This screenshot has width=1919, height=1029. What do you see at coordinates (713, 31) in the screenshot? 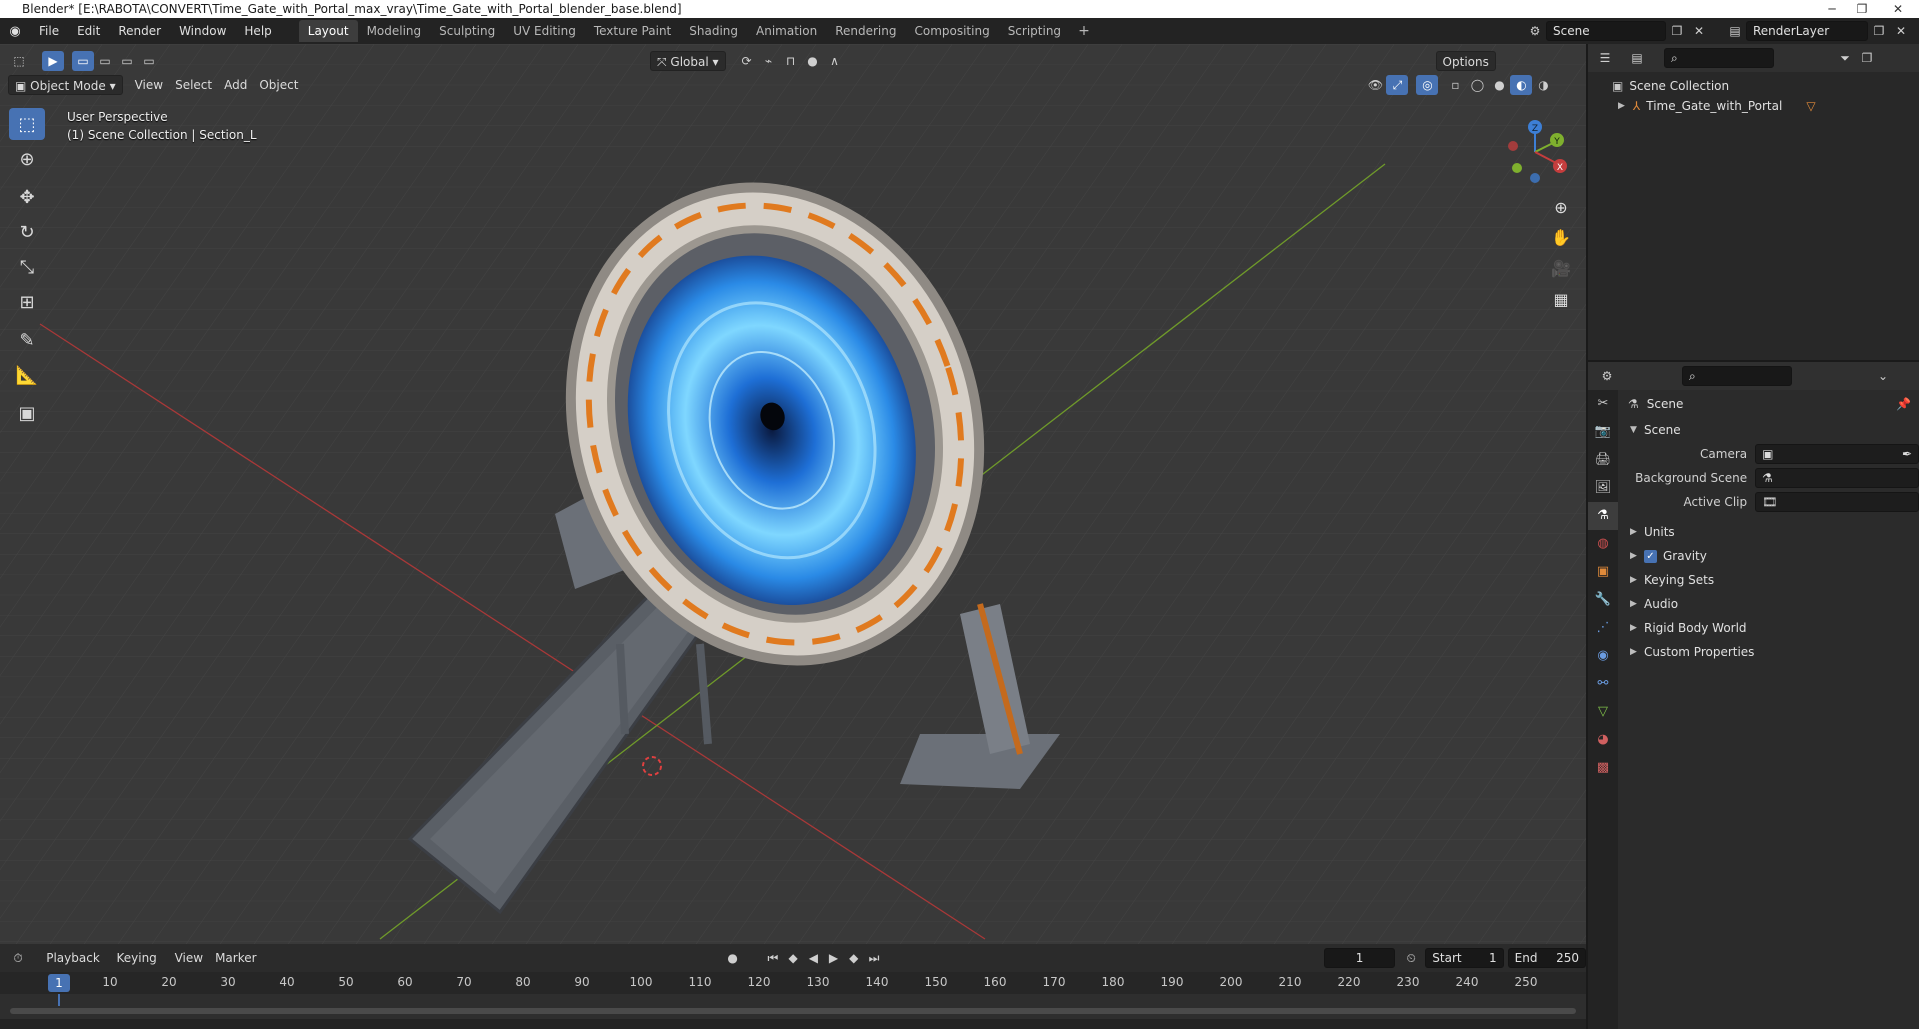
I see `tab-shading: Shading` at bounding box center [713, 31].